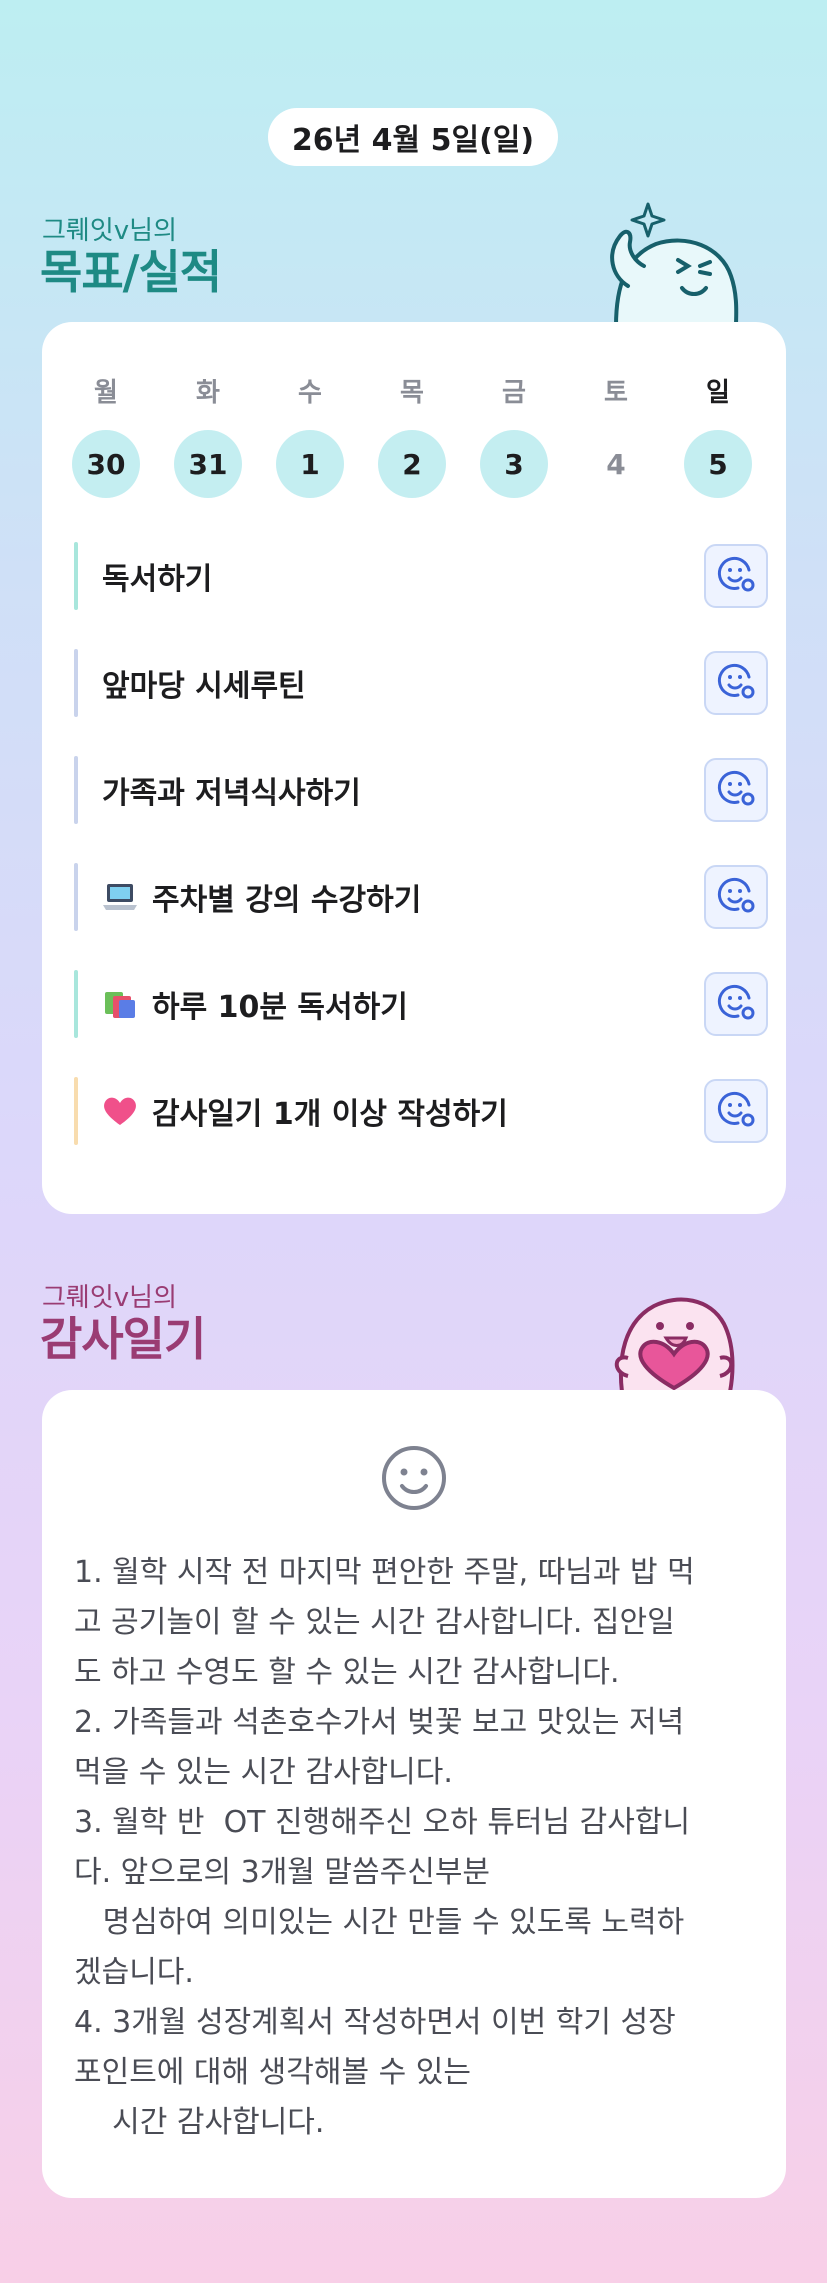  What do you see at coordinates (514, 464) in the screenshot?
I see `day-number: 3` at bounding box center [514, 464].